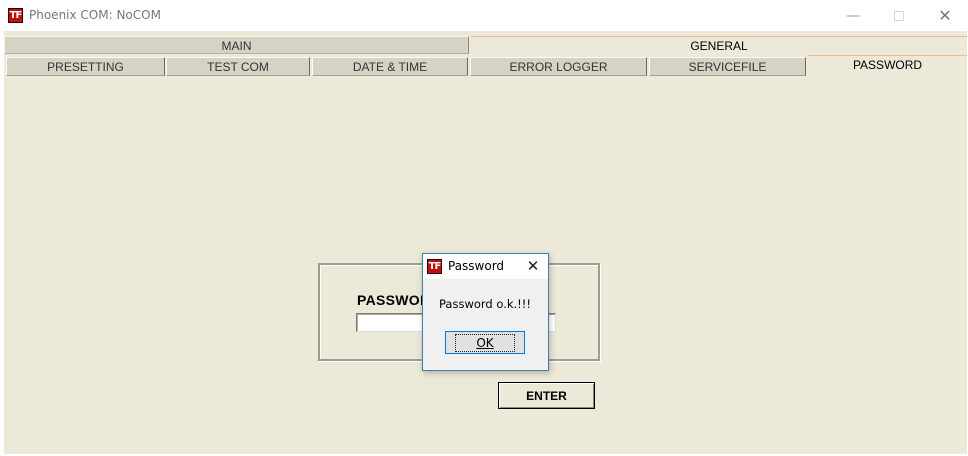 The width and height of the screenshot is (968, 456). What do you see at coordinates (390, 66) in the screenshot?
I see `tab-date-time: DATE & TIME` at bounding box center [390, 66].